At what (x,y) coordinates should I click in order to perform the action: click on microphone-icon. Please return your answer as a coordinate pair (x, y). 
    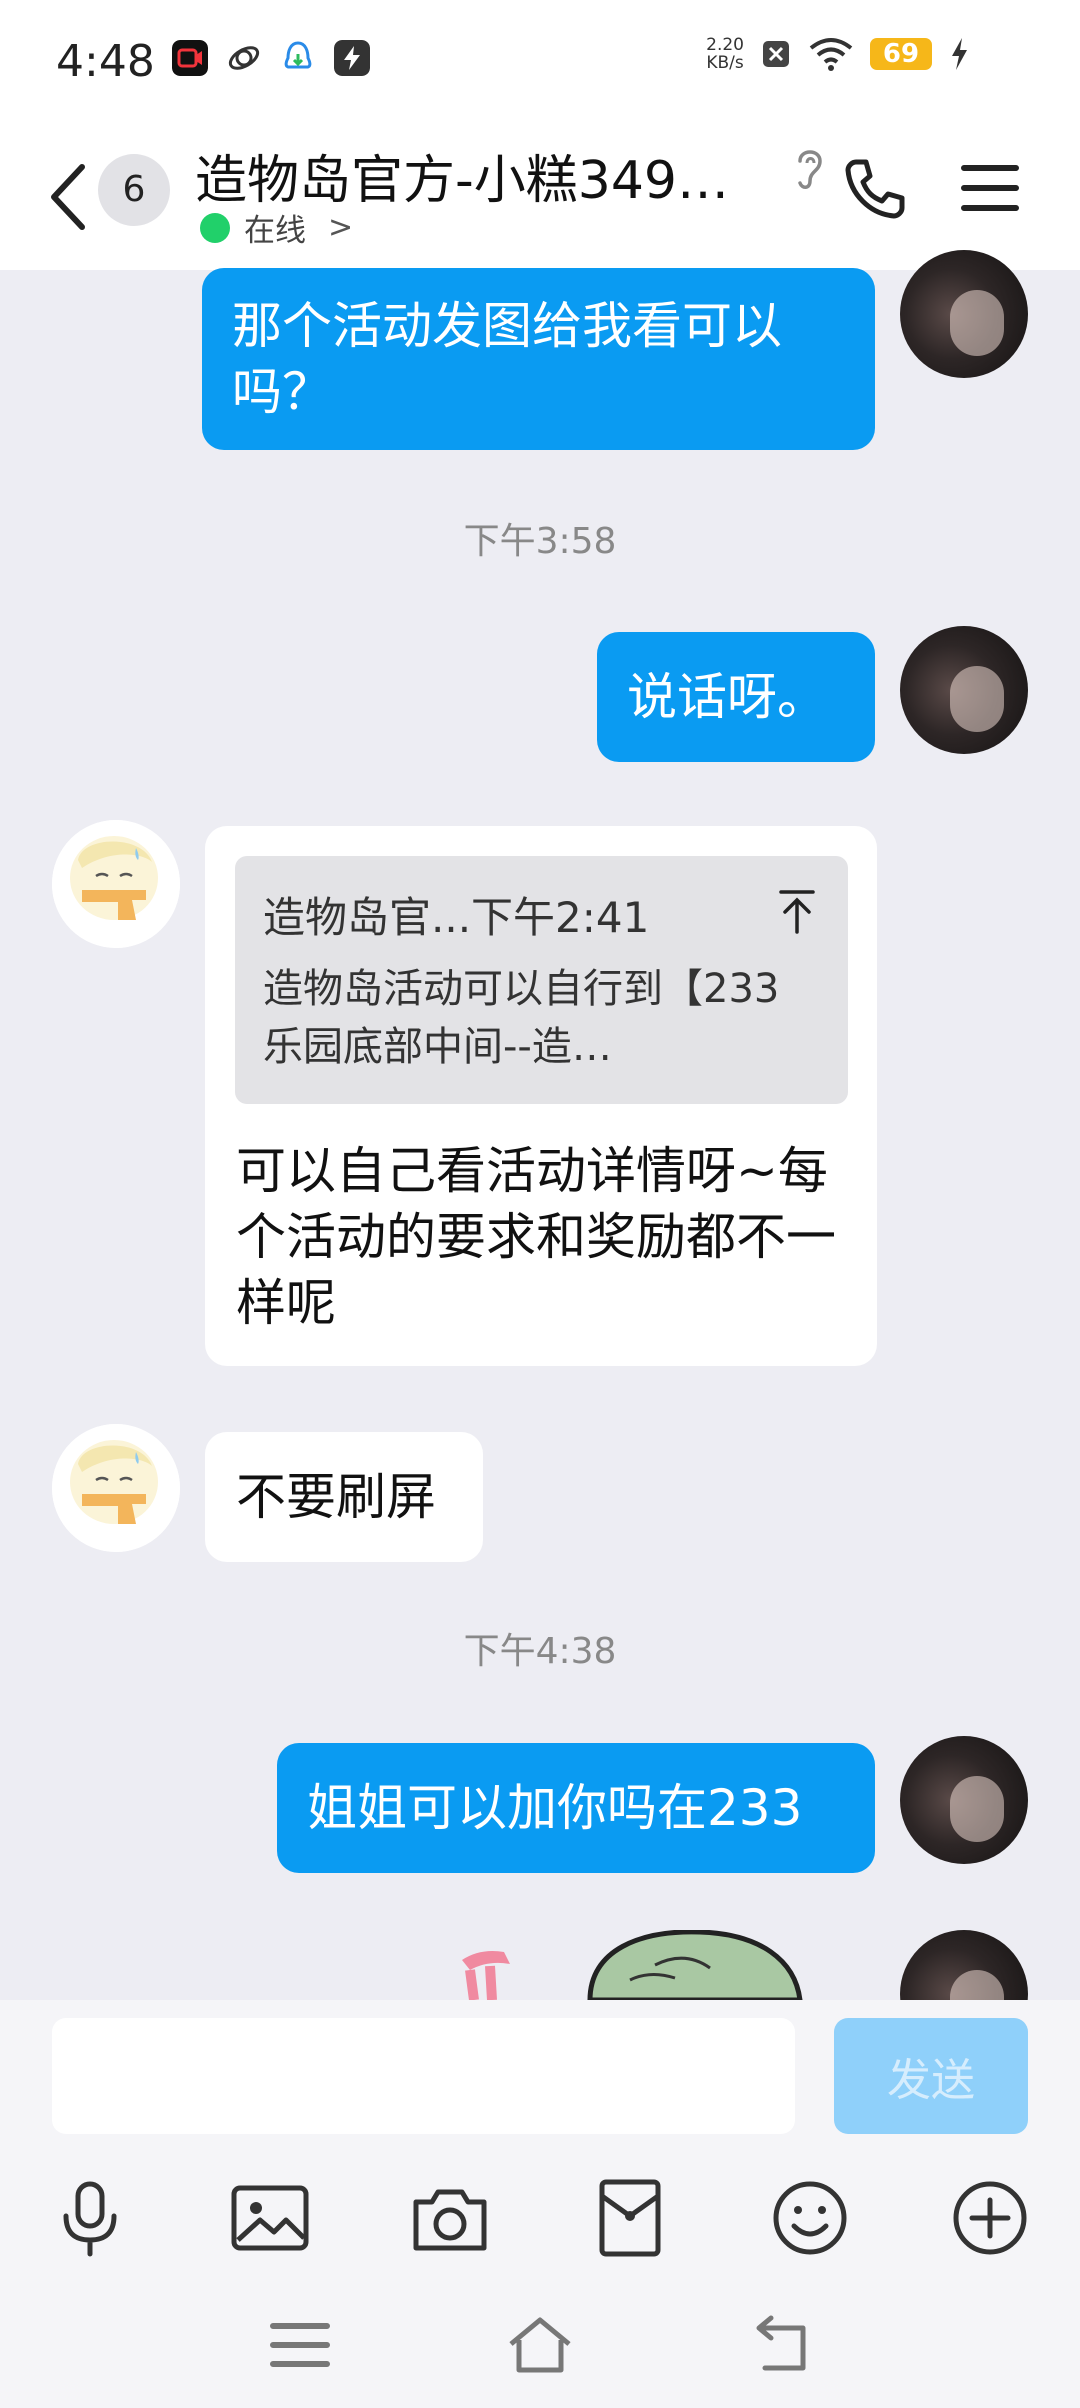
    Looking at the image, I should click on (90, 2218).